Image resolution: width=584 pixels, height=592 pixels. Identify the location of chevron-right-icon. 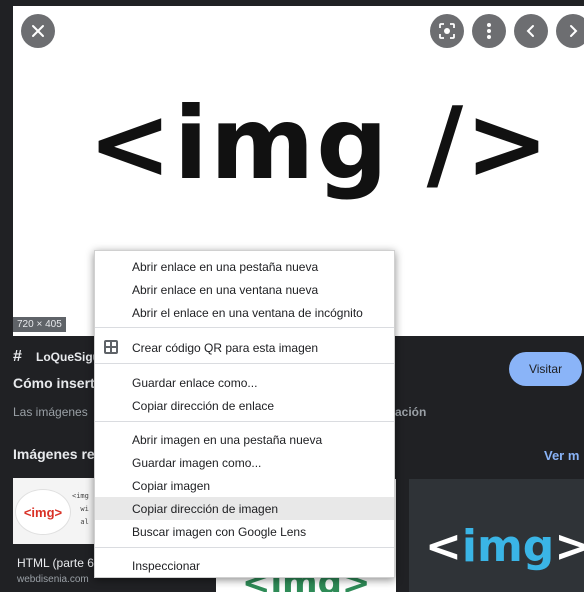
(574, 31).